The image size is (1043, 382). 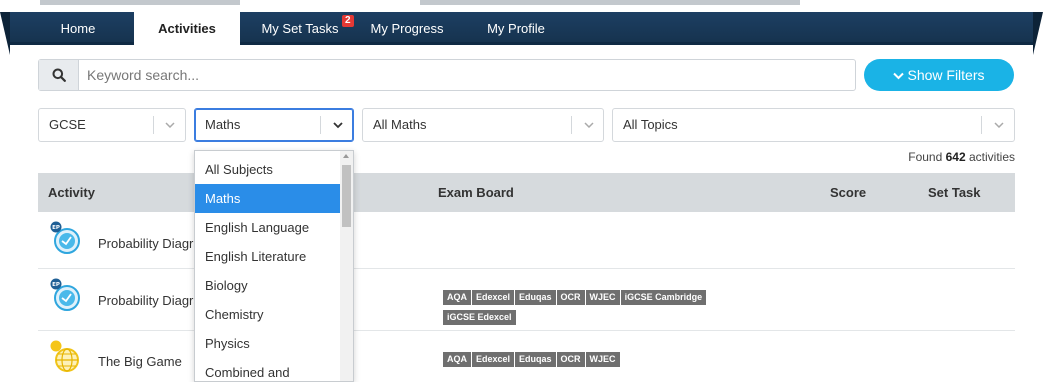 I want to click on level-select-value: GCSE, so click(x=67, y=124).